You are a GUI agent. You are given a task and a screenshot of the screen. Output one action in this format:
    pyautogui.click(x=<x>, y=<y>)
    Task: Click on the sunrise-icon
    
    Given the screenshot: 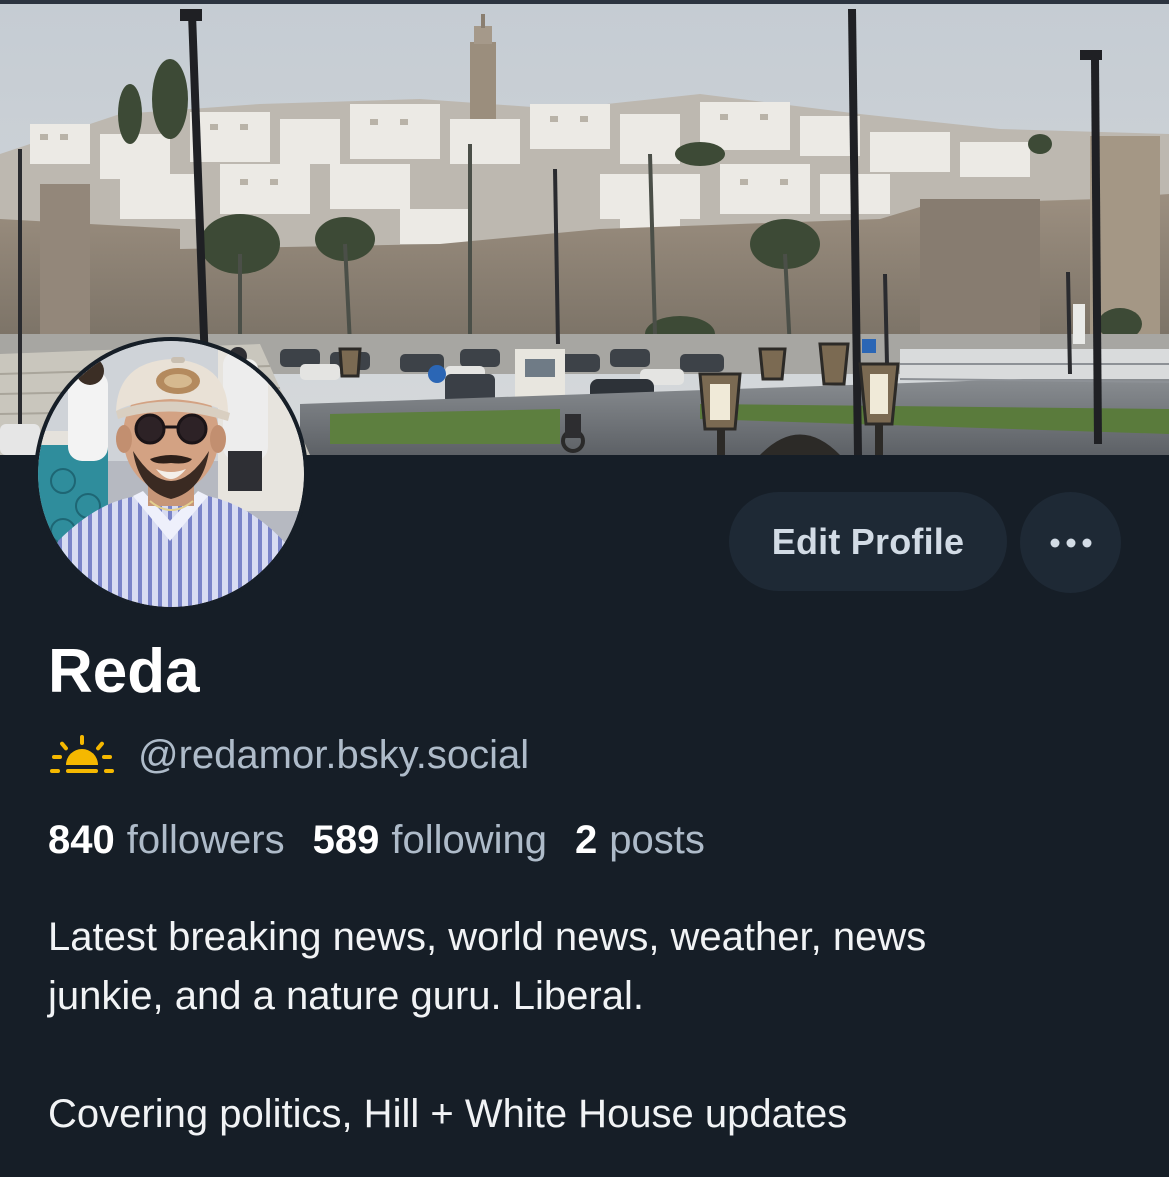 What is the action you would take?
    pyautogui.click(x=82, y=754)
    